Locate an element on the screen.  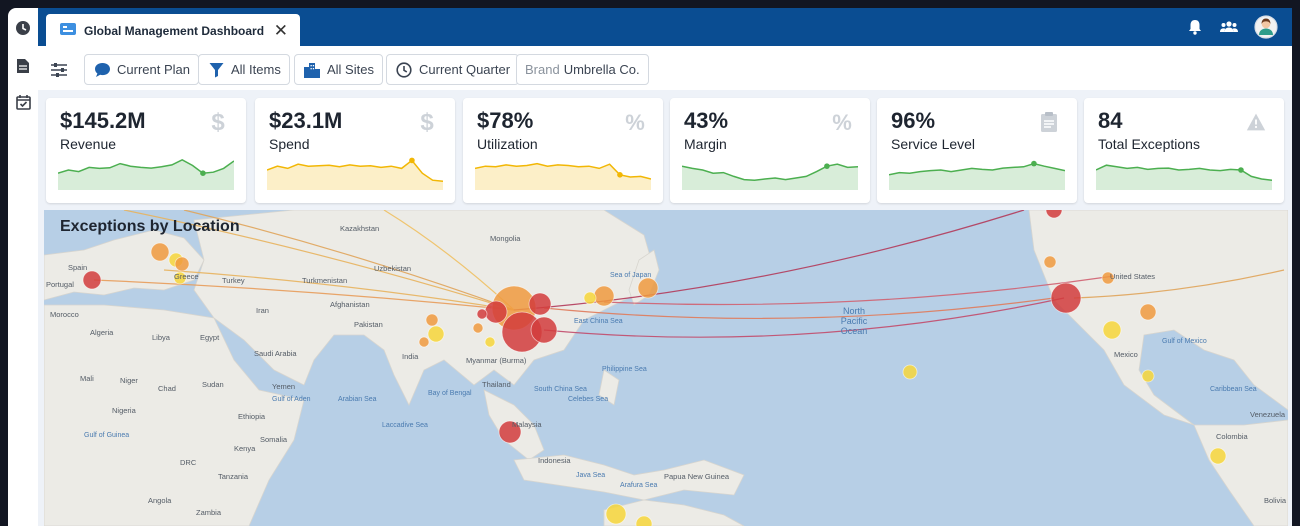
kpi-card-spend: $23.1M Spend $ is located at coordinates (355, 150).